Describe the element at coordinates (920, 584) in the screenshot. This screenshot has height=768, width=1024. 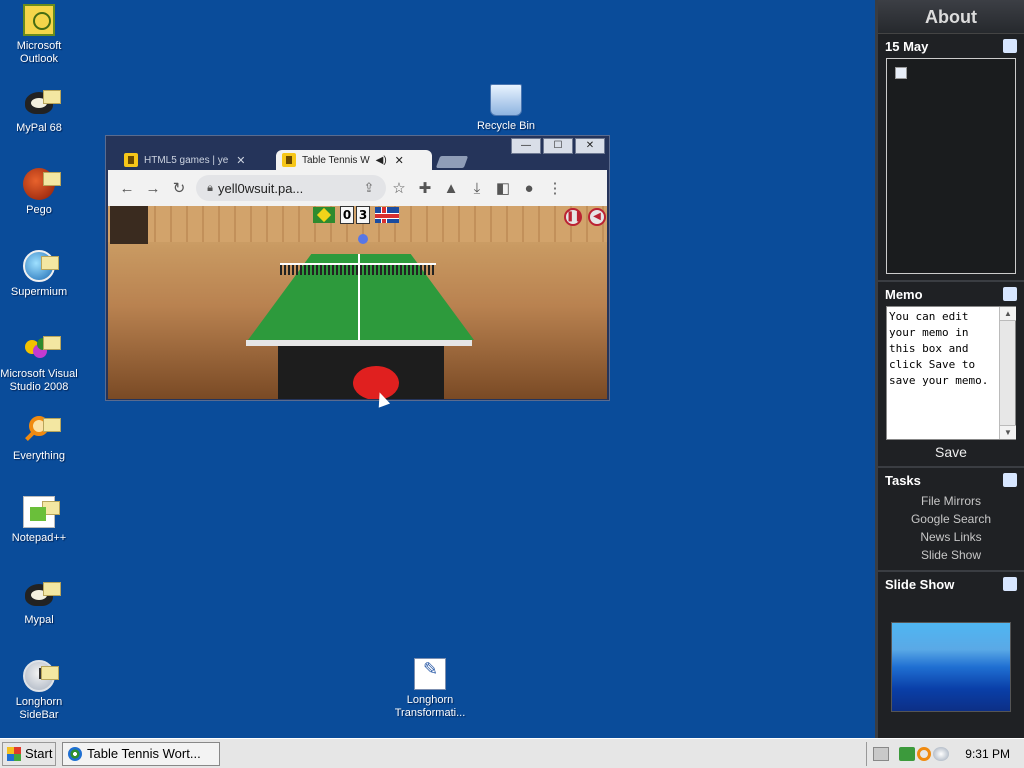
I see `slideshow-title: Slide Show` at that location.